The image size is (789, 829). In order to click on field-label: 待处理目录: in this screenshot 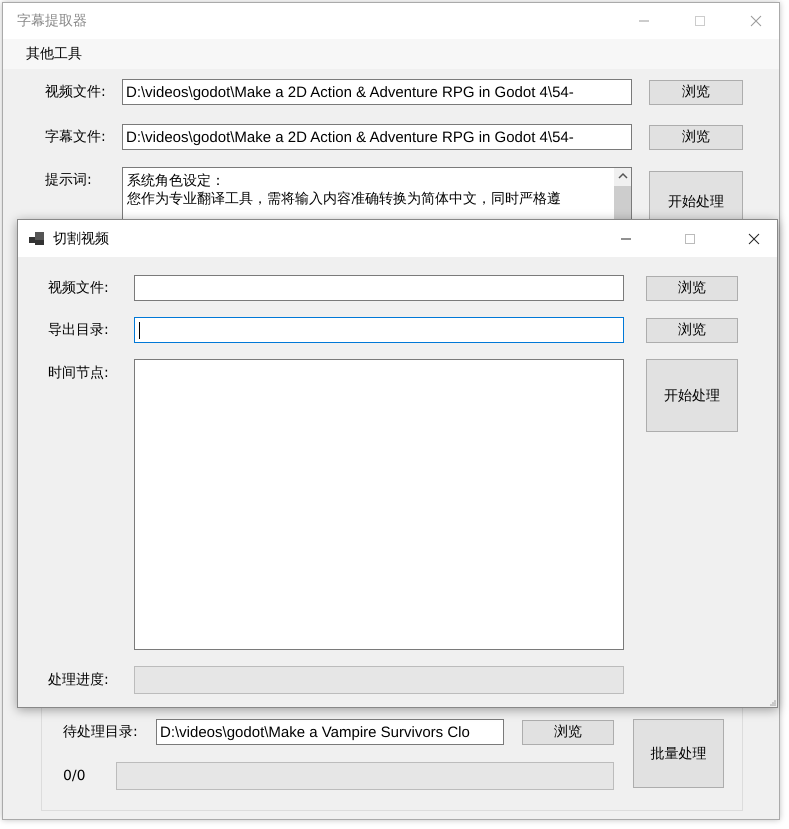, I will do `click(101, 732)`.